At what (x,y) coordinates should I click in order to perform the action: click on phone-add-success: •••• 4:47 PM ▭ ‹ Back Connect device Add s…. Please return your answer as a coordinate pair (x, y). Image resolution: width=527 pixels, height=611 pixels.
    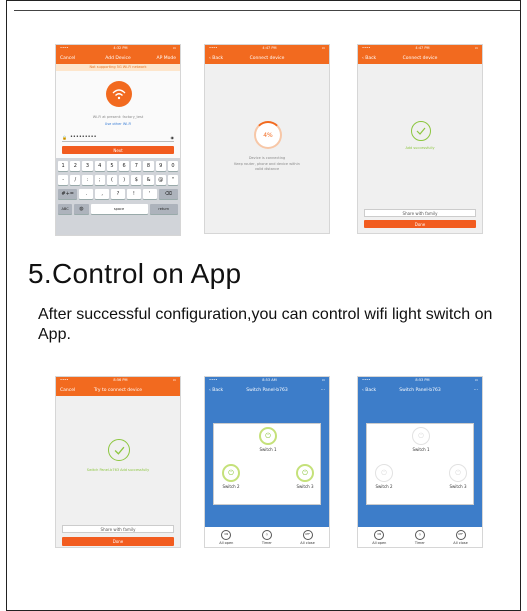
    Looking at the image, I should click on (420, 139).